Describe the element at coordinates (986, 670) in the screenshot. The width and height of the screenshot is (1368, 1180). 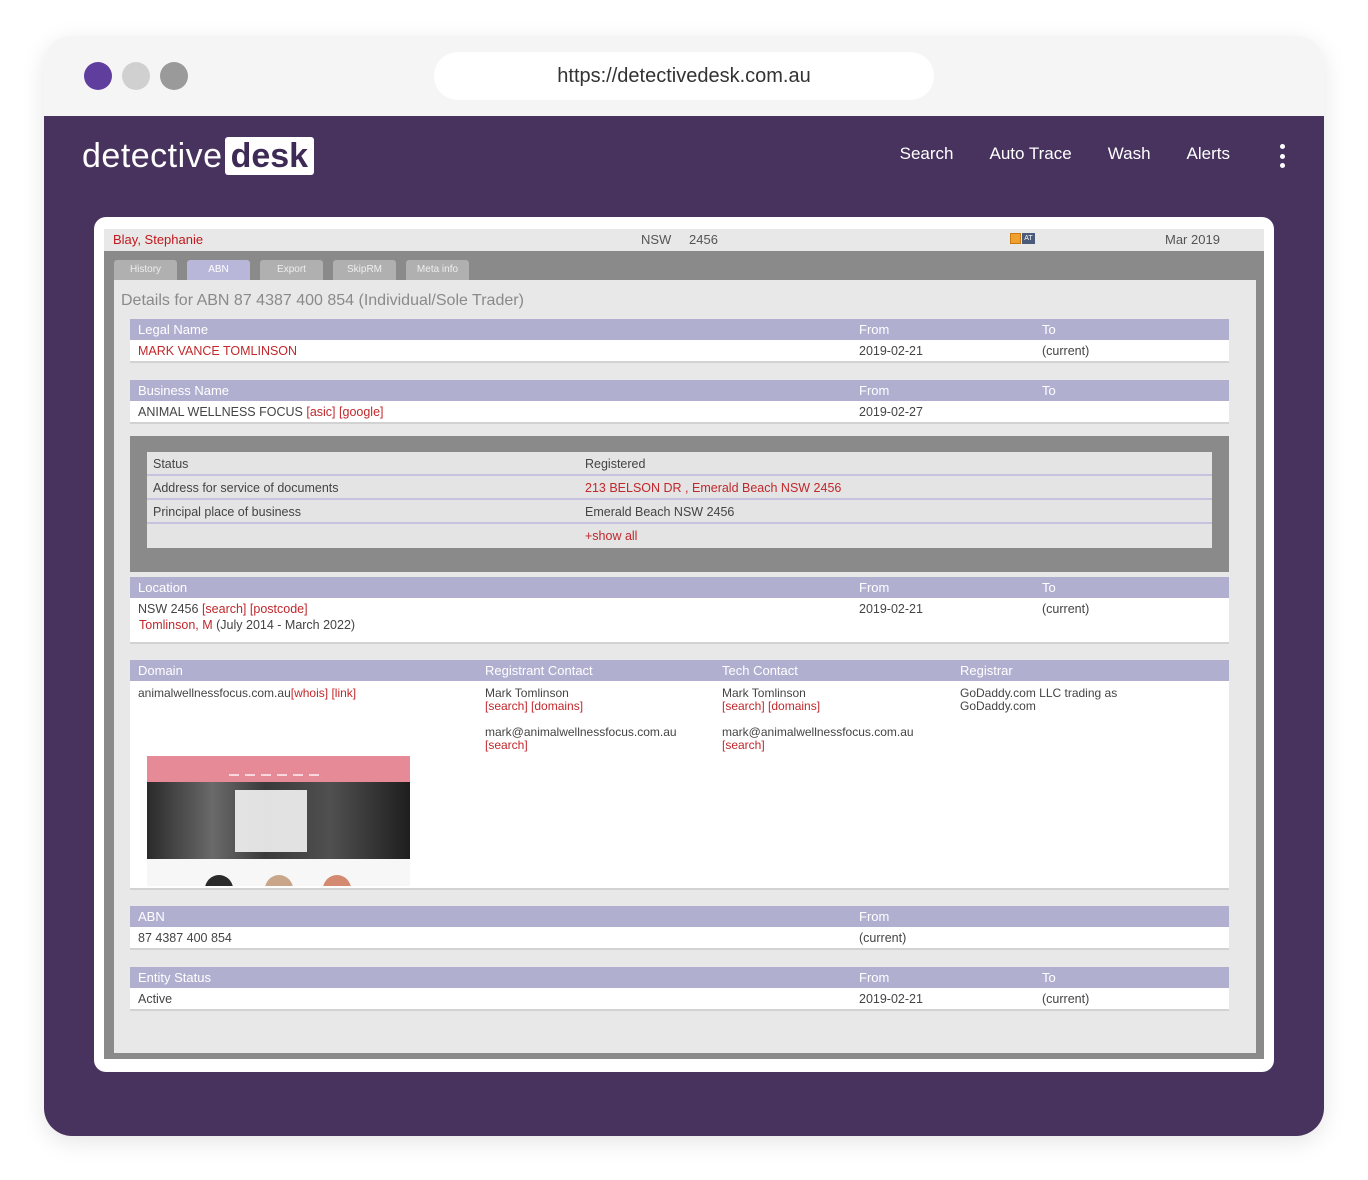
I see `header-registrar: Registrar` at that location.